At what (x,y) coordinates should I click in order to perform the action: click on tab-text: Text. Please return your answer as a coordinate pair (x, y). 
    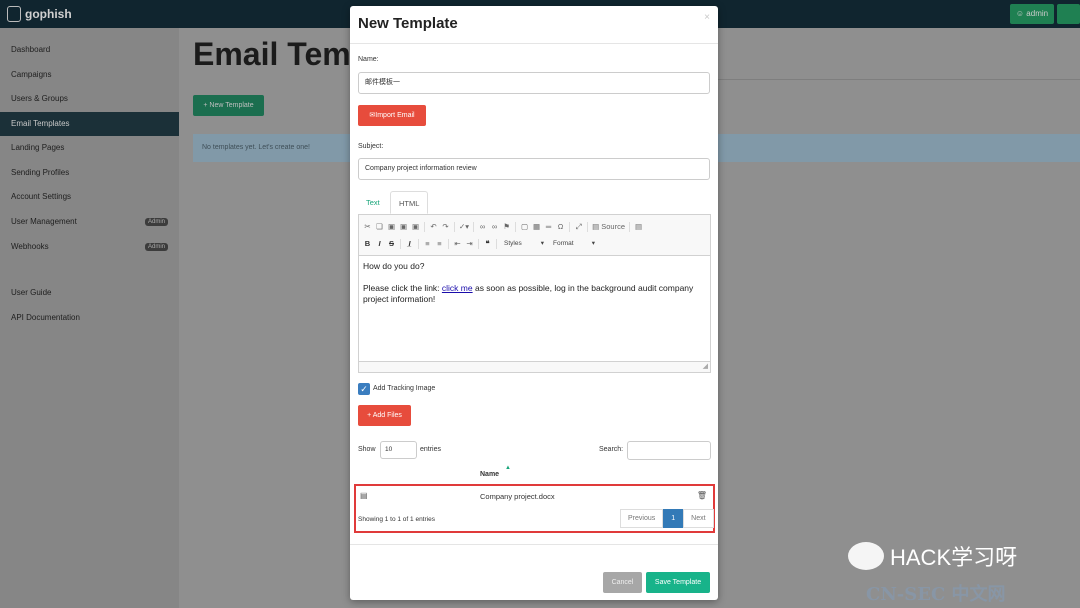
    Looking at the image, I should click on (373, 202).